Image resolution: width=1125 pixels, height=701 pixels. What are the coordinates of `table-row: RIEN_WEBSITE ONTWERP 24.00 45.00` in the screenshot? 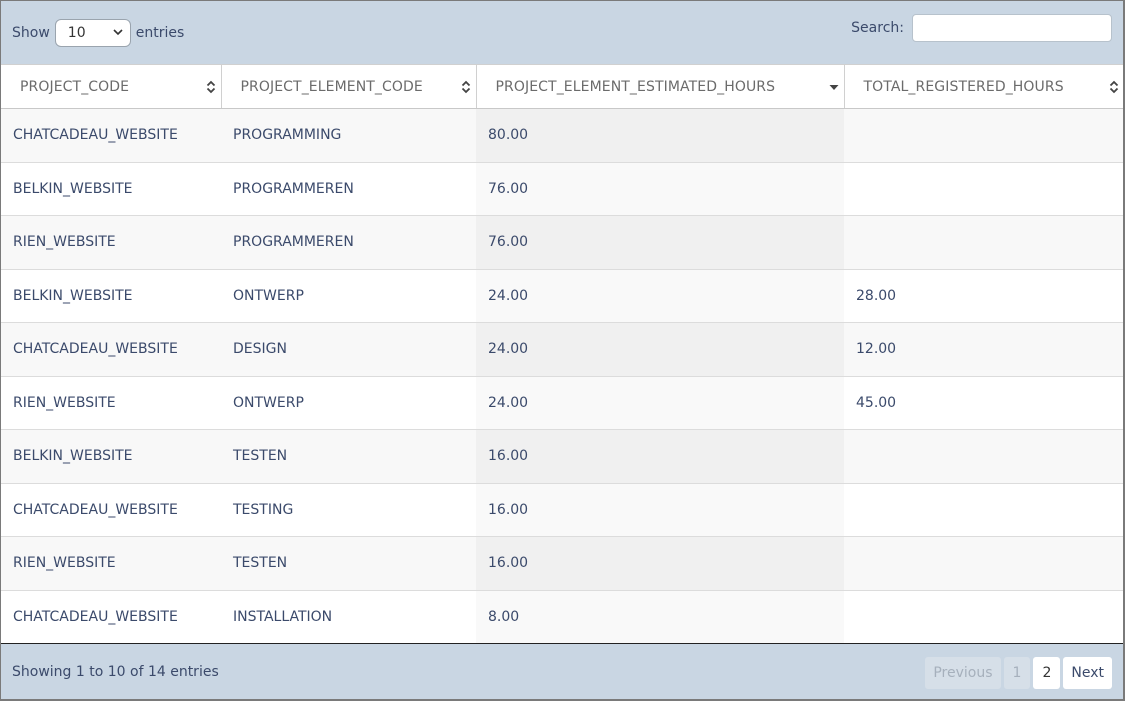 It's located at (562, 403).